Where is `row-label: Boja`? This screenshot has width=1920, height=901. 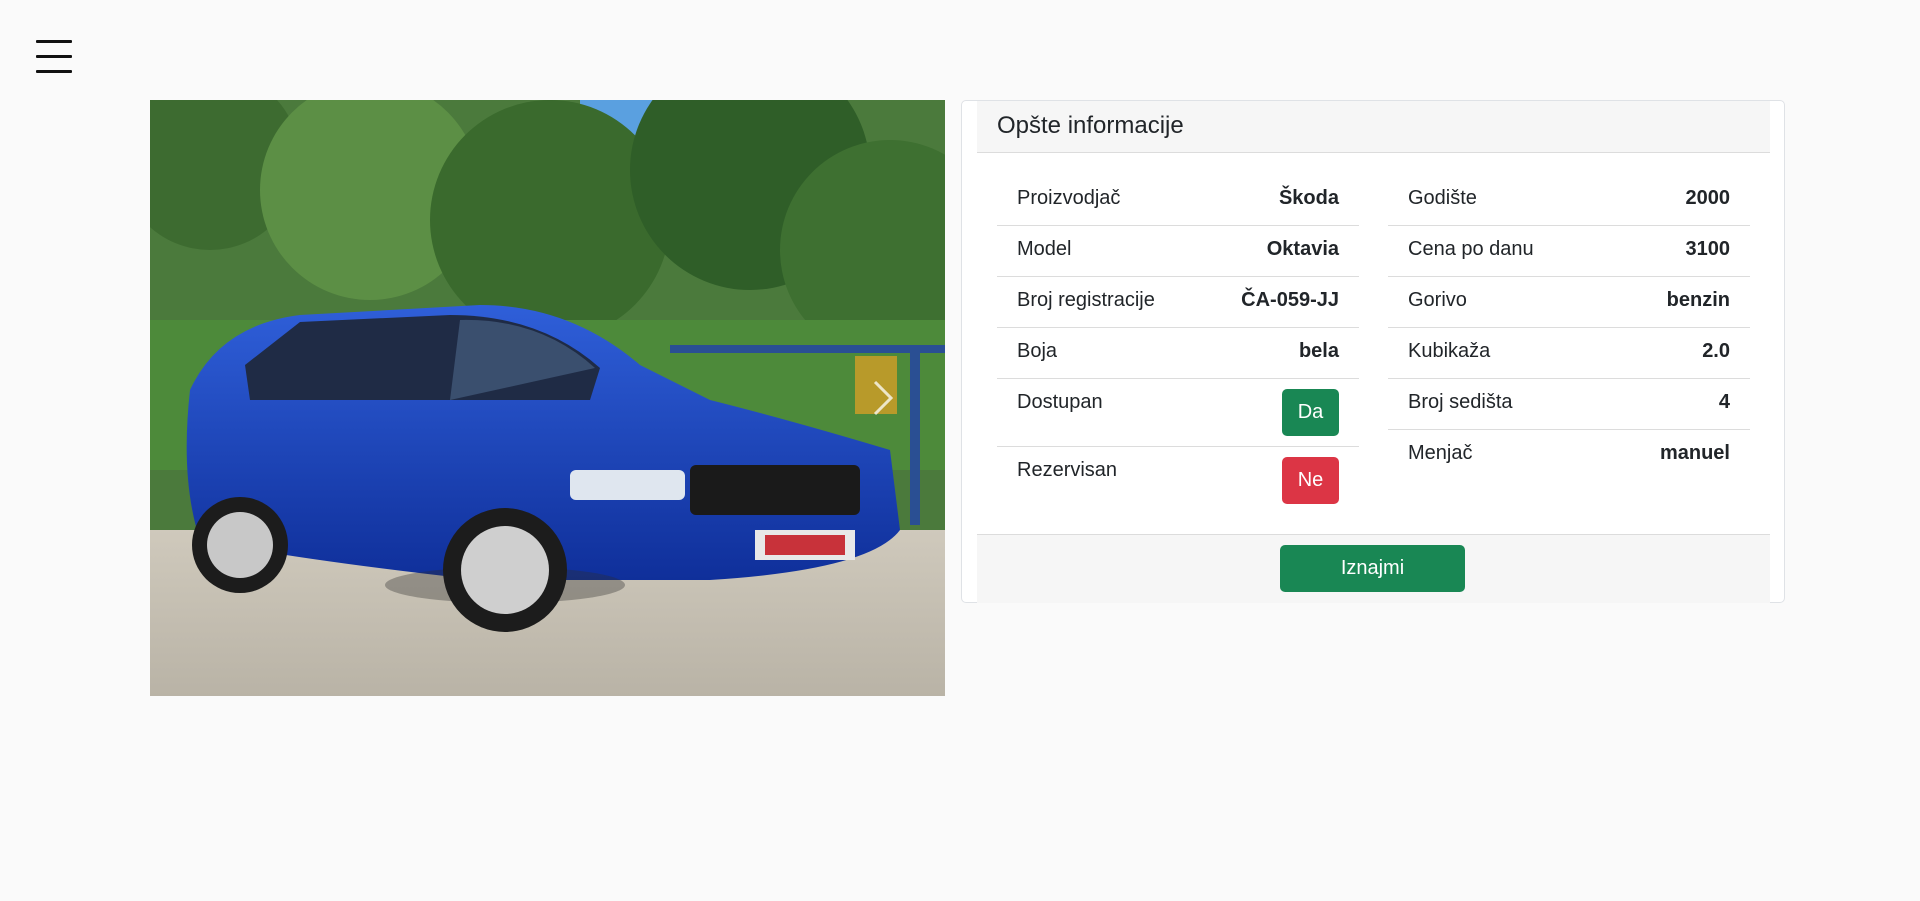 row-label: Boja is located at coordinates (1037, 351).